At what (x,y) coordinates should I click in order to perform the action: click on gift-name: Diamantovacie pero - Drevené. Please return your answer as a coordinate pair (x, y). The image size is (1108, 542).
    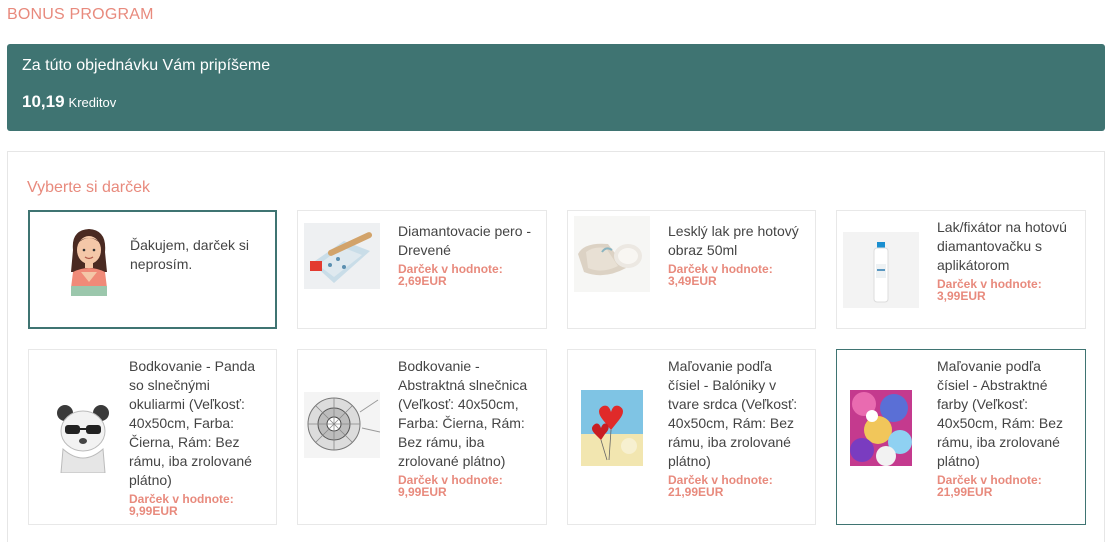
    Looking at the image, I should click on (465, 240).